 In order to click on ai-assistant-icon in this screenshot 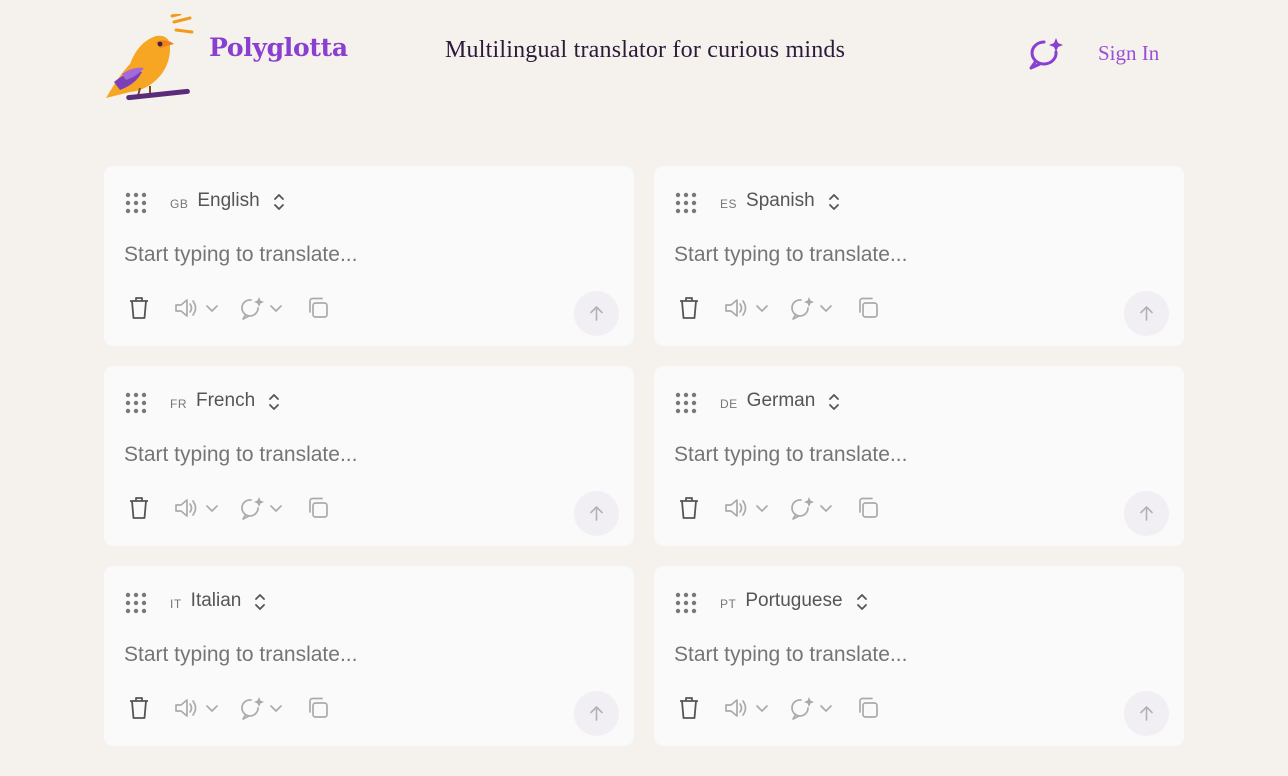, I will do `click(1046, 54)`.